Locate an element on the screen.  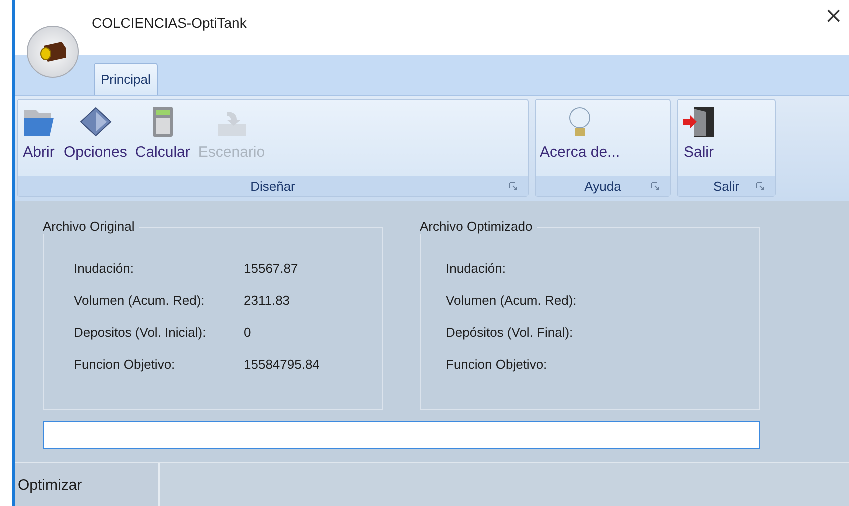
ribbon-group-label: Diseñar is located at coordinates (273, 186).